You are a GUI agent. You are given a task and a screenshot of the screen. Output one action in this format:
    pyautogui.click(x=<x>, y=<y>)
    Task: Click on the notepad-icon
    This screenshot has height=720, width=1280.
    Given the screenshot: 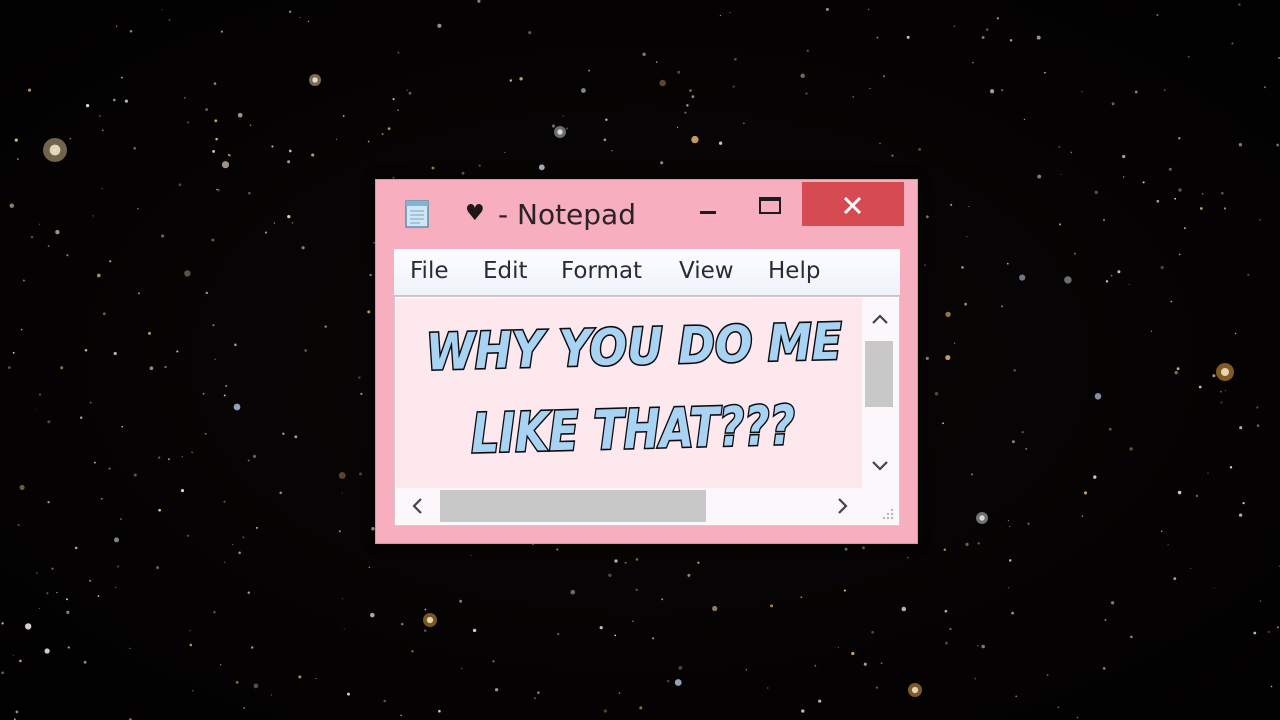 What is the action you would take?
    pyautogui.click(x=417, y=213)
    